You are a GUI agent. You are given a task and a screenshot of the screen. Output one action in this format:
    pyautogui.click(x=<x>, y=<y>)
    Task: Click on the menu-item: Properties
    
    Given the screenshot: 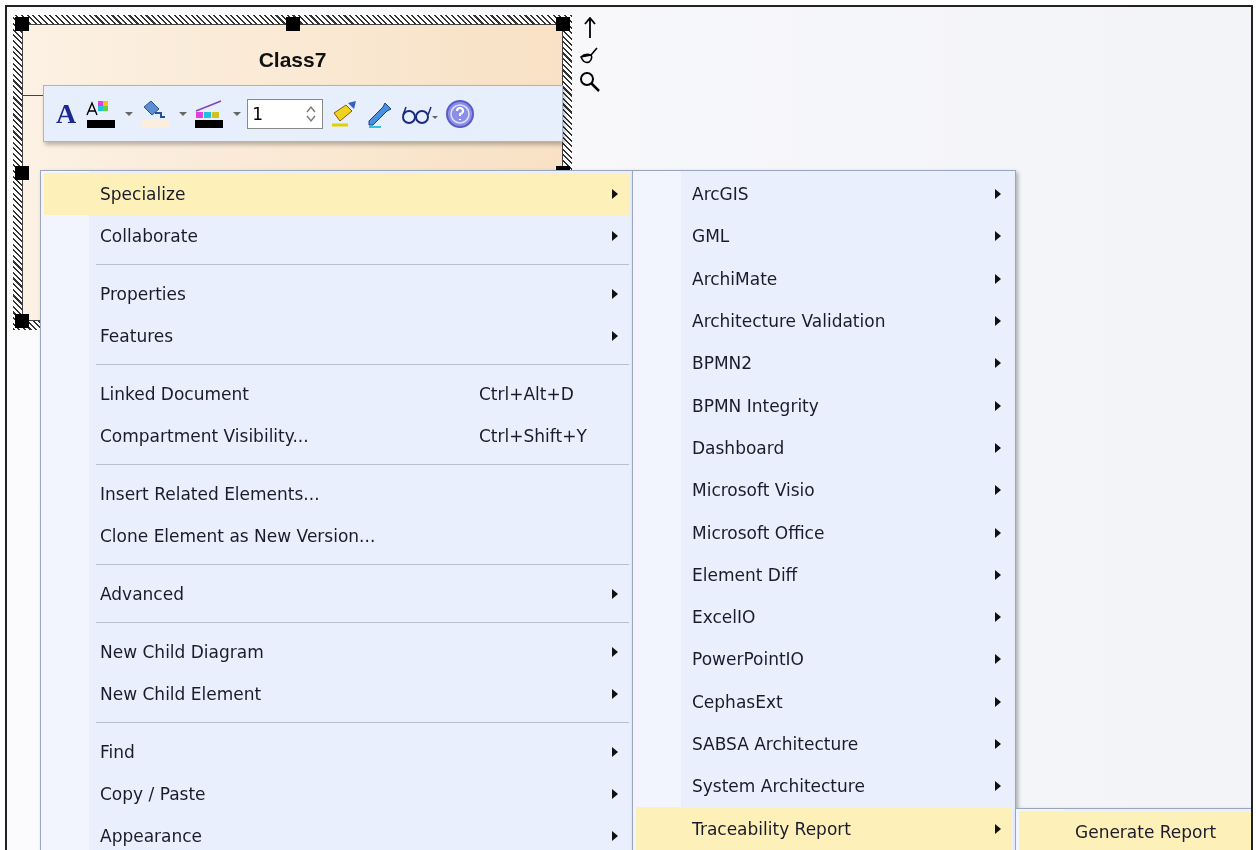 What is the action you would take?
    pyautogui.click(x=336, y=294)
    